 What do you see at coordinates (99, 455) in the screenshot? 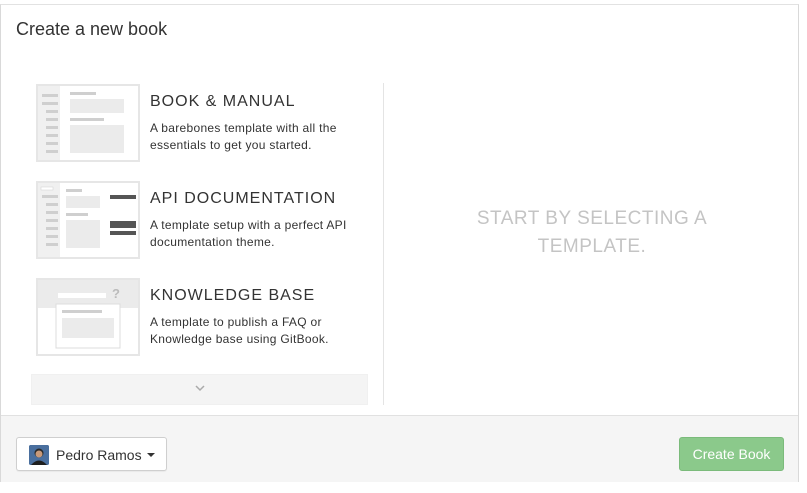
I see `user-name: Pedro Ramos` at bounding box center [99, 455].